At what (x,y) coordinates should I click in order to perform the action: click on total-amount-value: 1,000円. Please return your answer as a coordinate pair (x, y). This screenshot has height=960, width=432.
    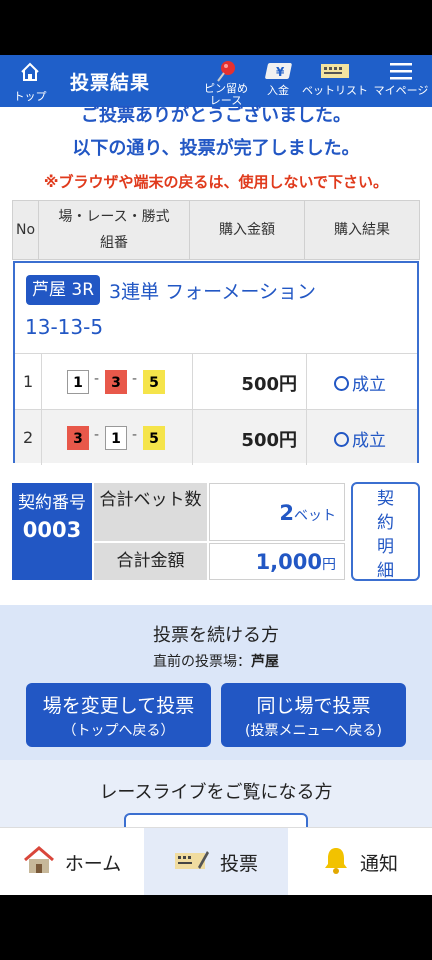
    Looking at the image, I should click on (277, 561).